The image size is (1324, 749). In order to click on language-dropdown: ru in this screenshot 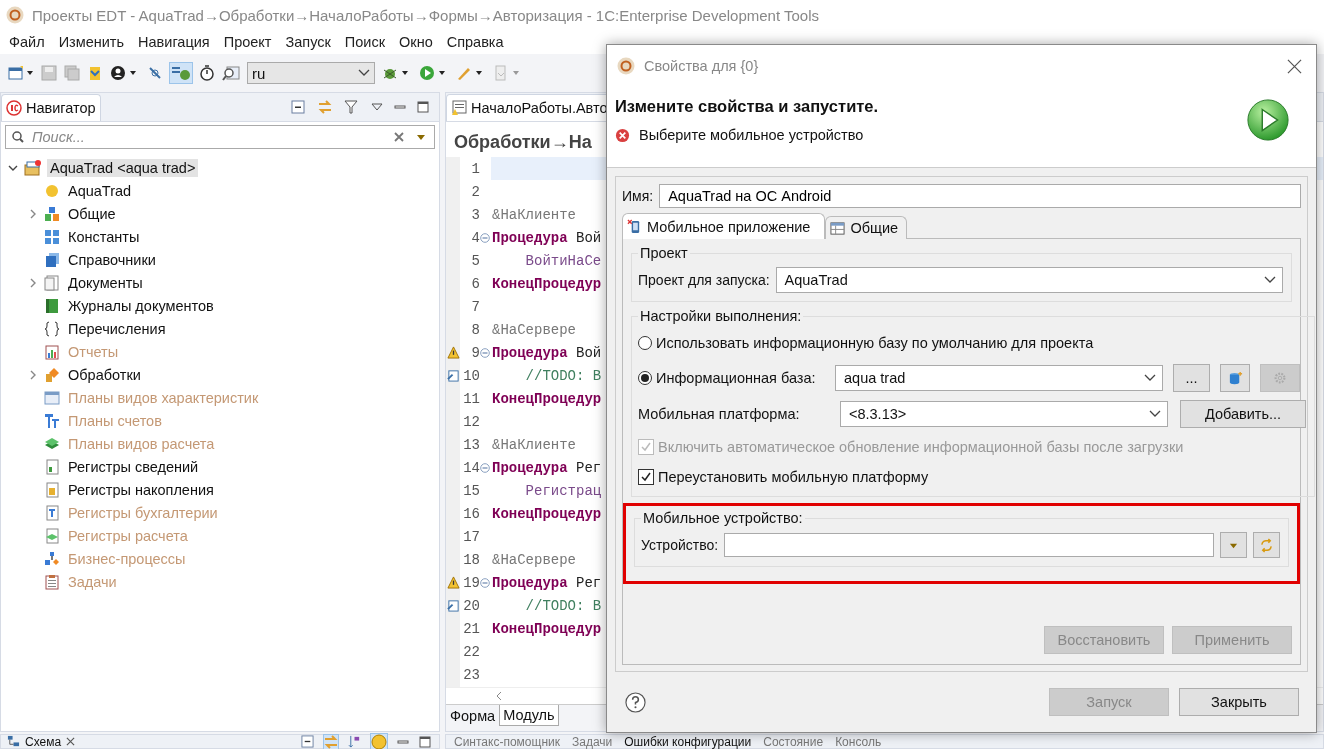, I will do `click(311, 73)`.